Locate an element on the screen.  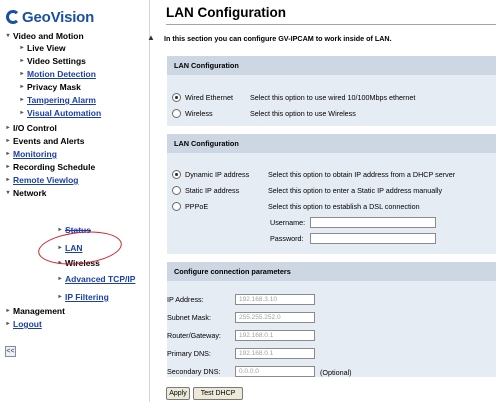
username-label: Username: is located at coordinates (288, 222).